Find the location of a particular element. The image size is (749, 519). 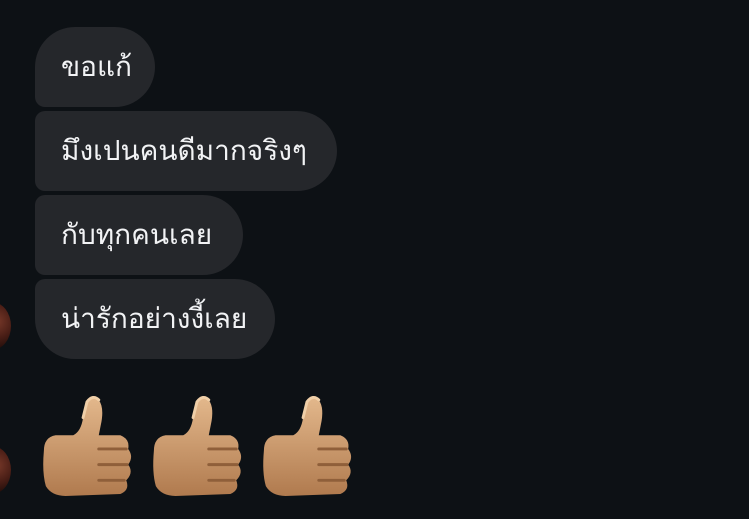

message-bubble: กับทุกคนเลย is located at coordinates (139, 235).